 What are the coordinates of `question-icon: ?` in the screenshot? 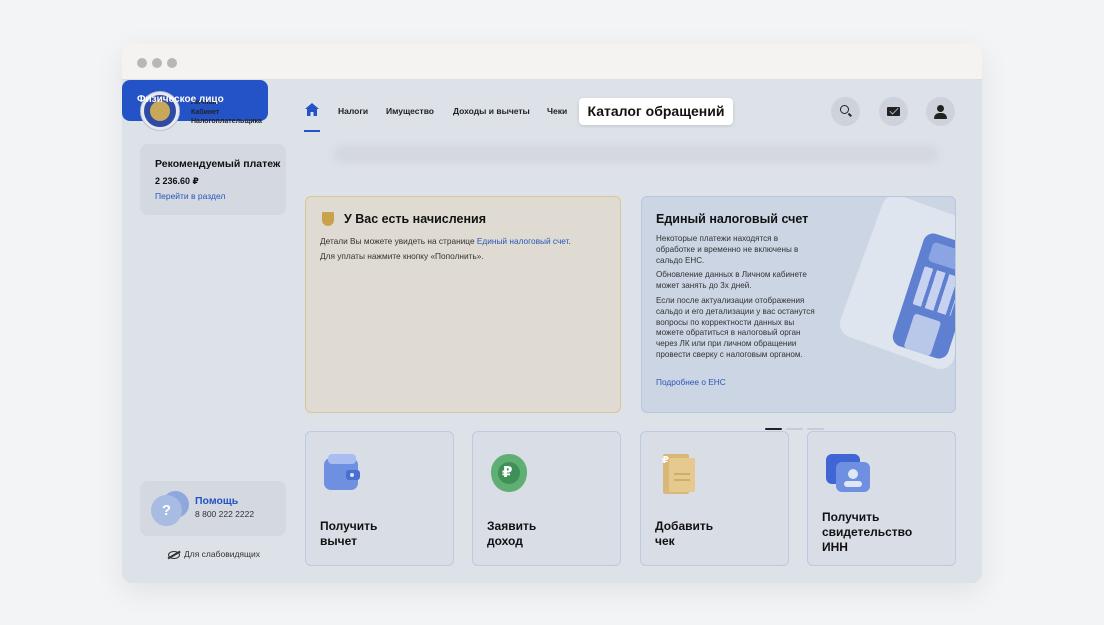 It's located at (166, 510).